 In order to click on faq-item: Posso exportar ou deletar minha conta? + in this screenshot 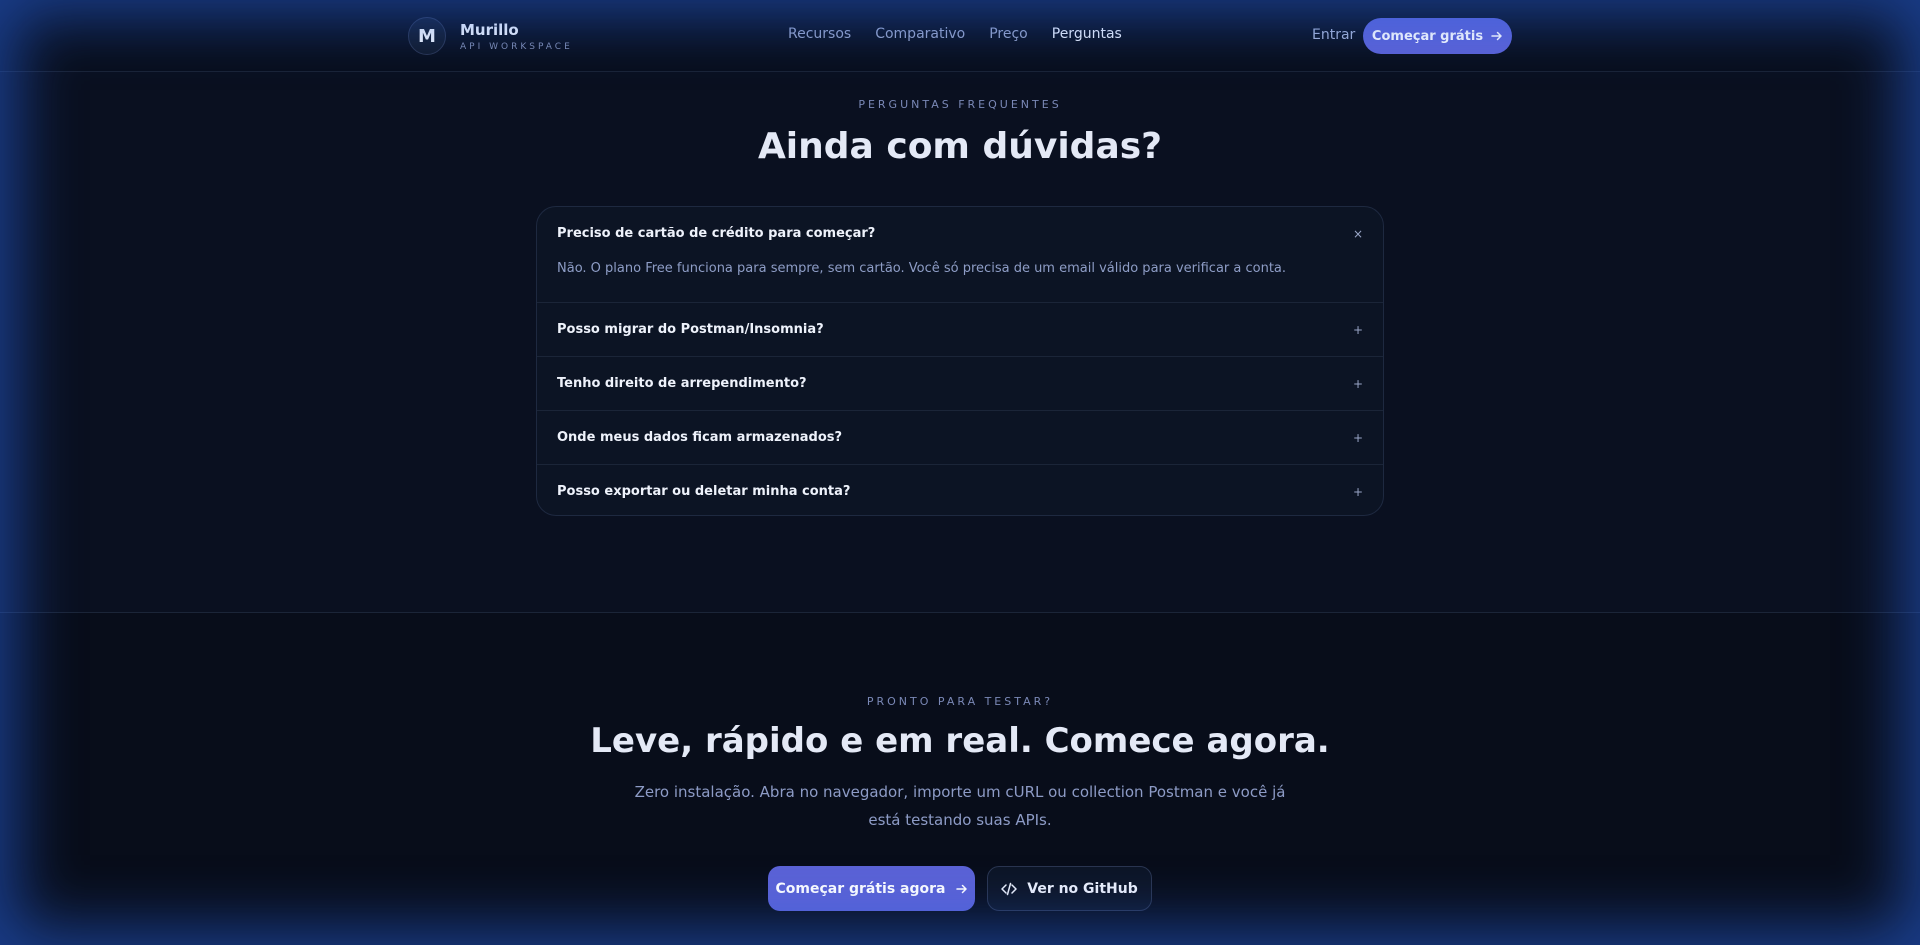, I will do `click(960, 490)`.